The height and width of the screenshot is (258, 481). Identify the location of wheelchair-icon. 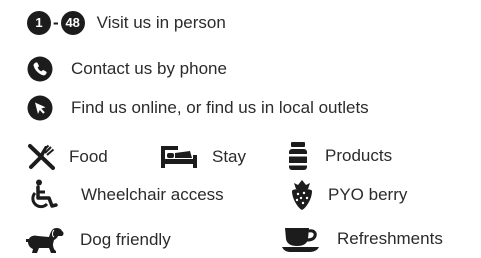
(44, 195).